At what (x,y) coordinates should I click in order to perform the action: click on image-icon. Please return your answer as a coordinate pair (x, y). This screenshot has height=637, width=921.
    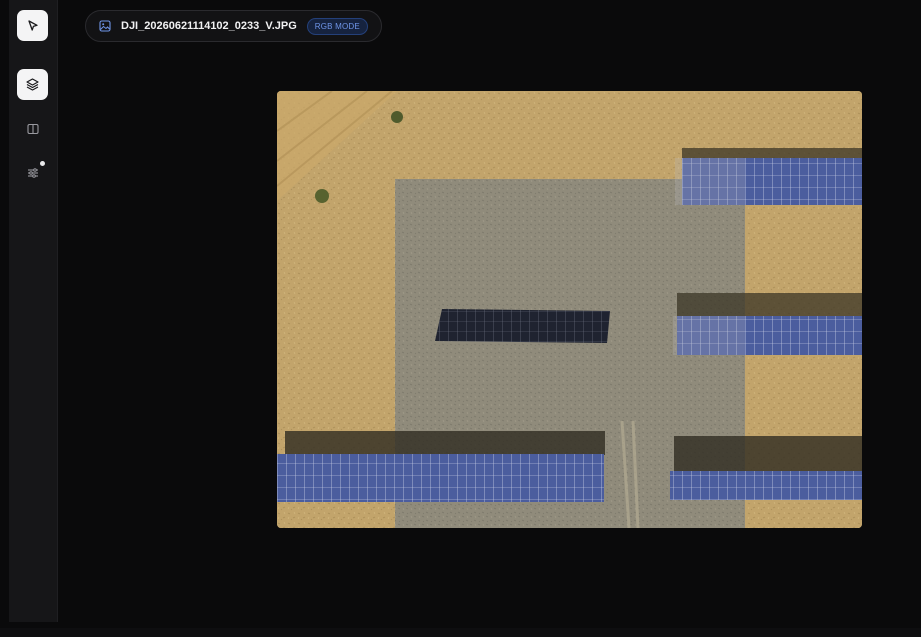
    Looking at the image, I should click on (105, 26).